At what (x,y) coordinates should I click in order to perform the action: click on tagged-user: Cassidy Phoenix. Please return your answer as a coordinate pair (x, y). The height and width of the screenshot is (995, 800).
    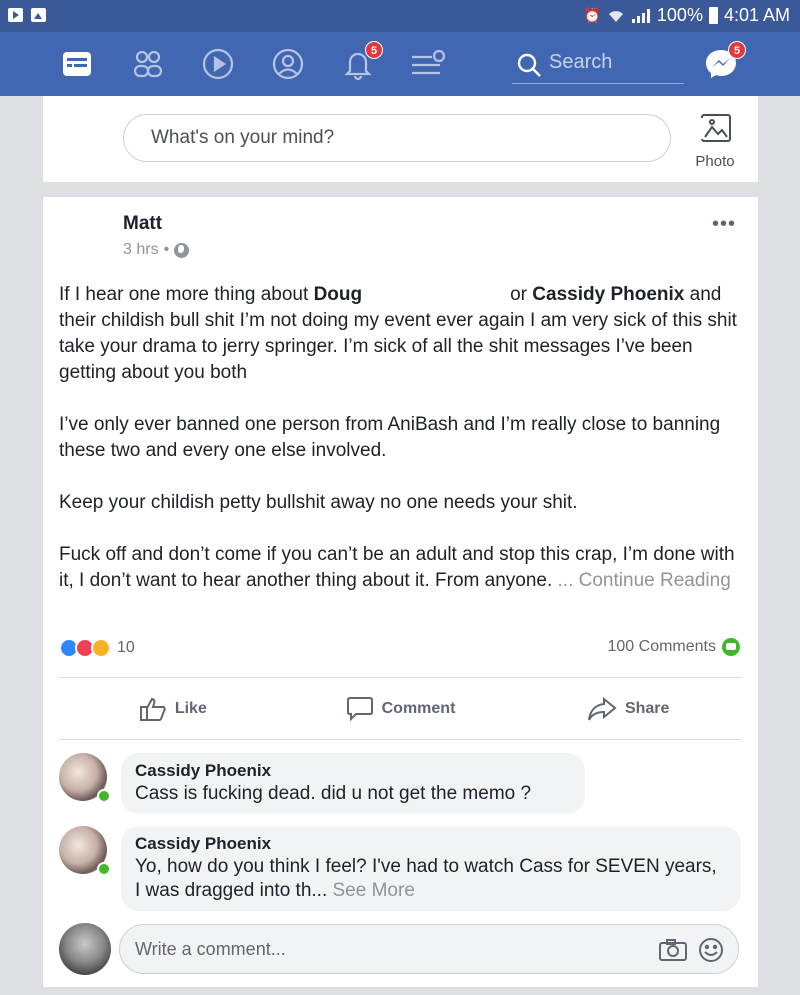
    Looking at the image, I should click on (608, 294).